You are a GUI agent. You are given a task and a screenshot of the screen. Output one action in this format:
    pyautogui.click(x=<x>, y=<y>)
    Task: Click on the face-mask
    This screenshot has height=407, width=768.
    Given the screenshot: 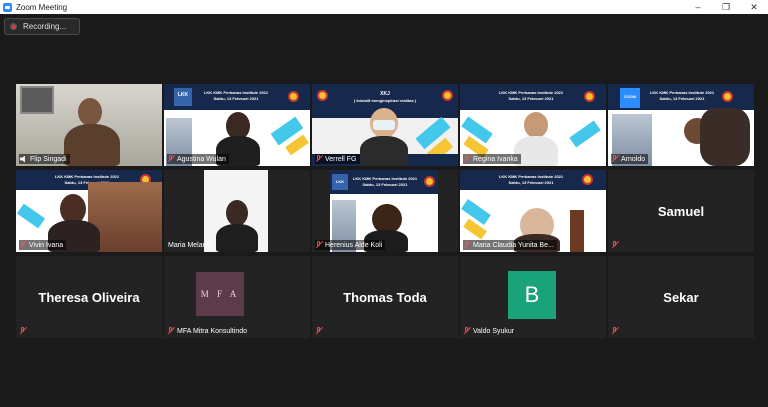 What is the action you would take?
    pyautogui.click(x=384, y=125)
    